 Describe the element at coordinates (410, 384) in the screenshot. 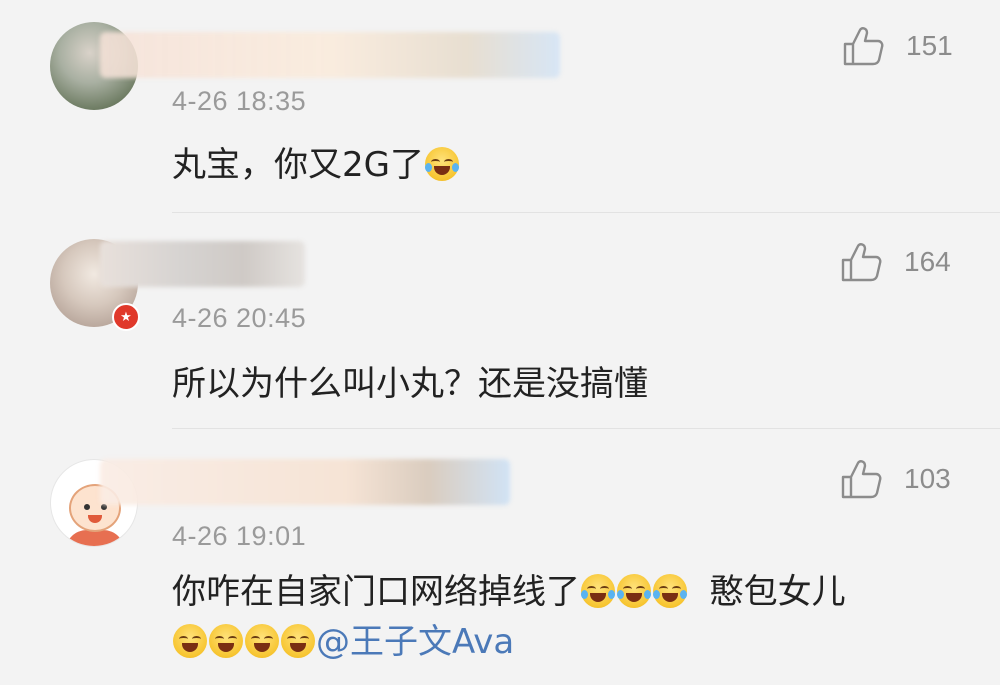

I see `comment-text: 所以为什么叫小丸？还是没搞懂` at that location.